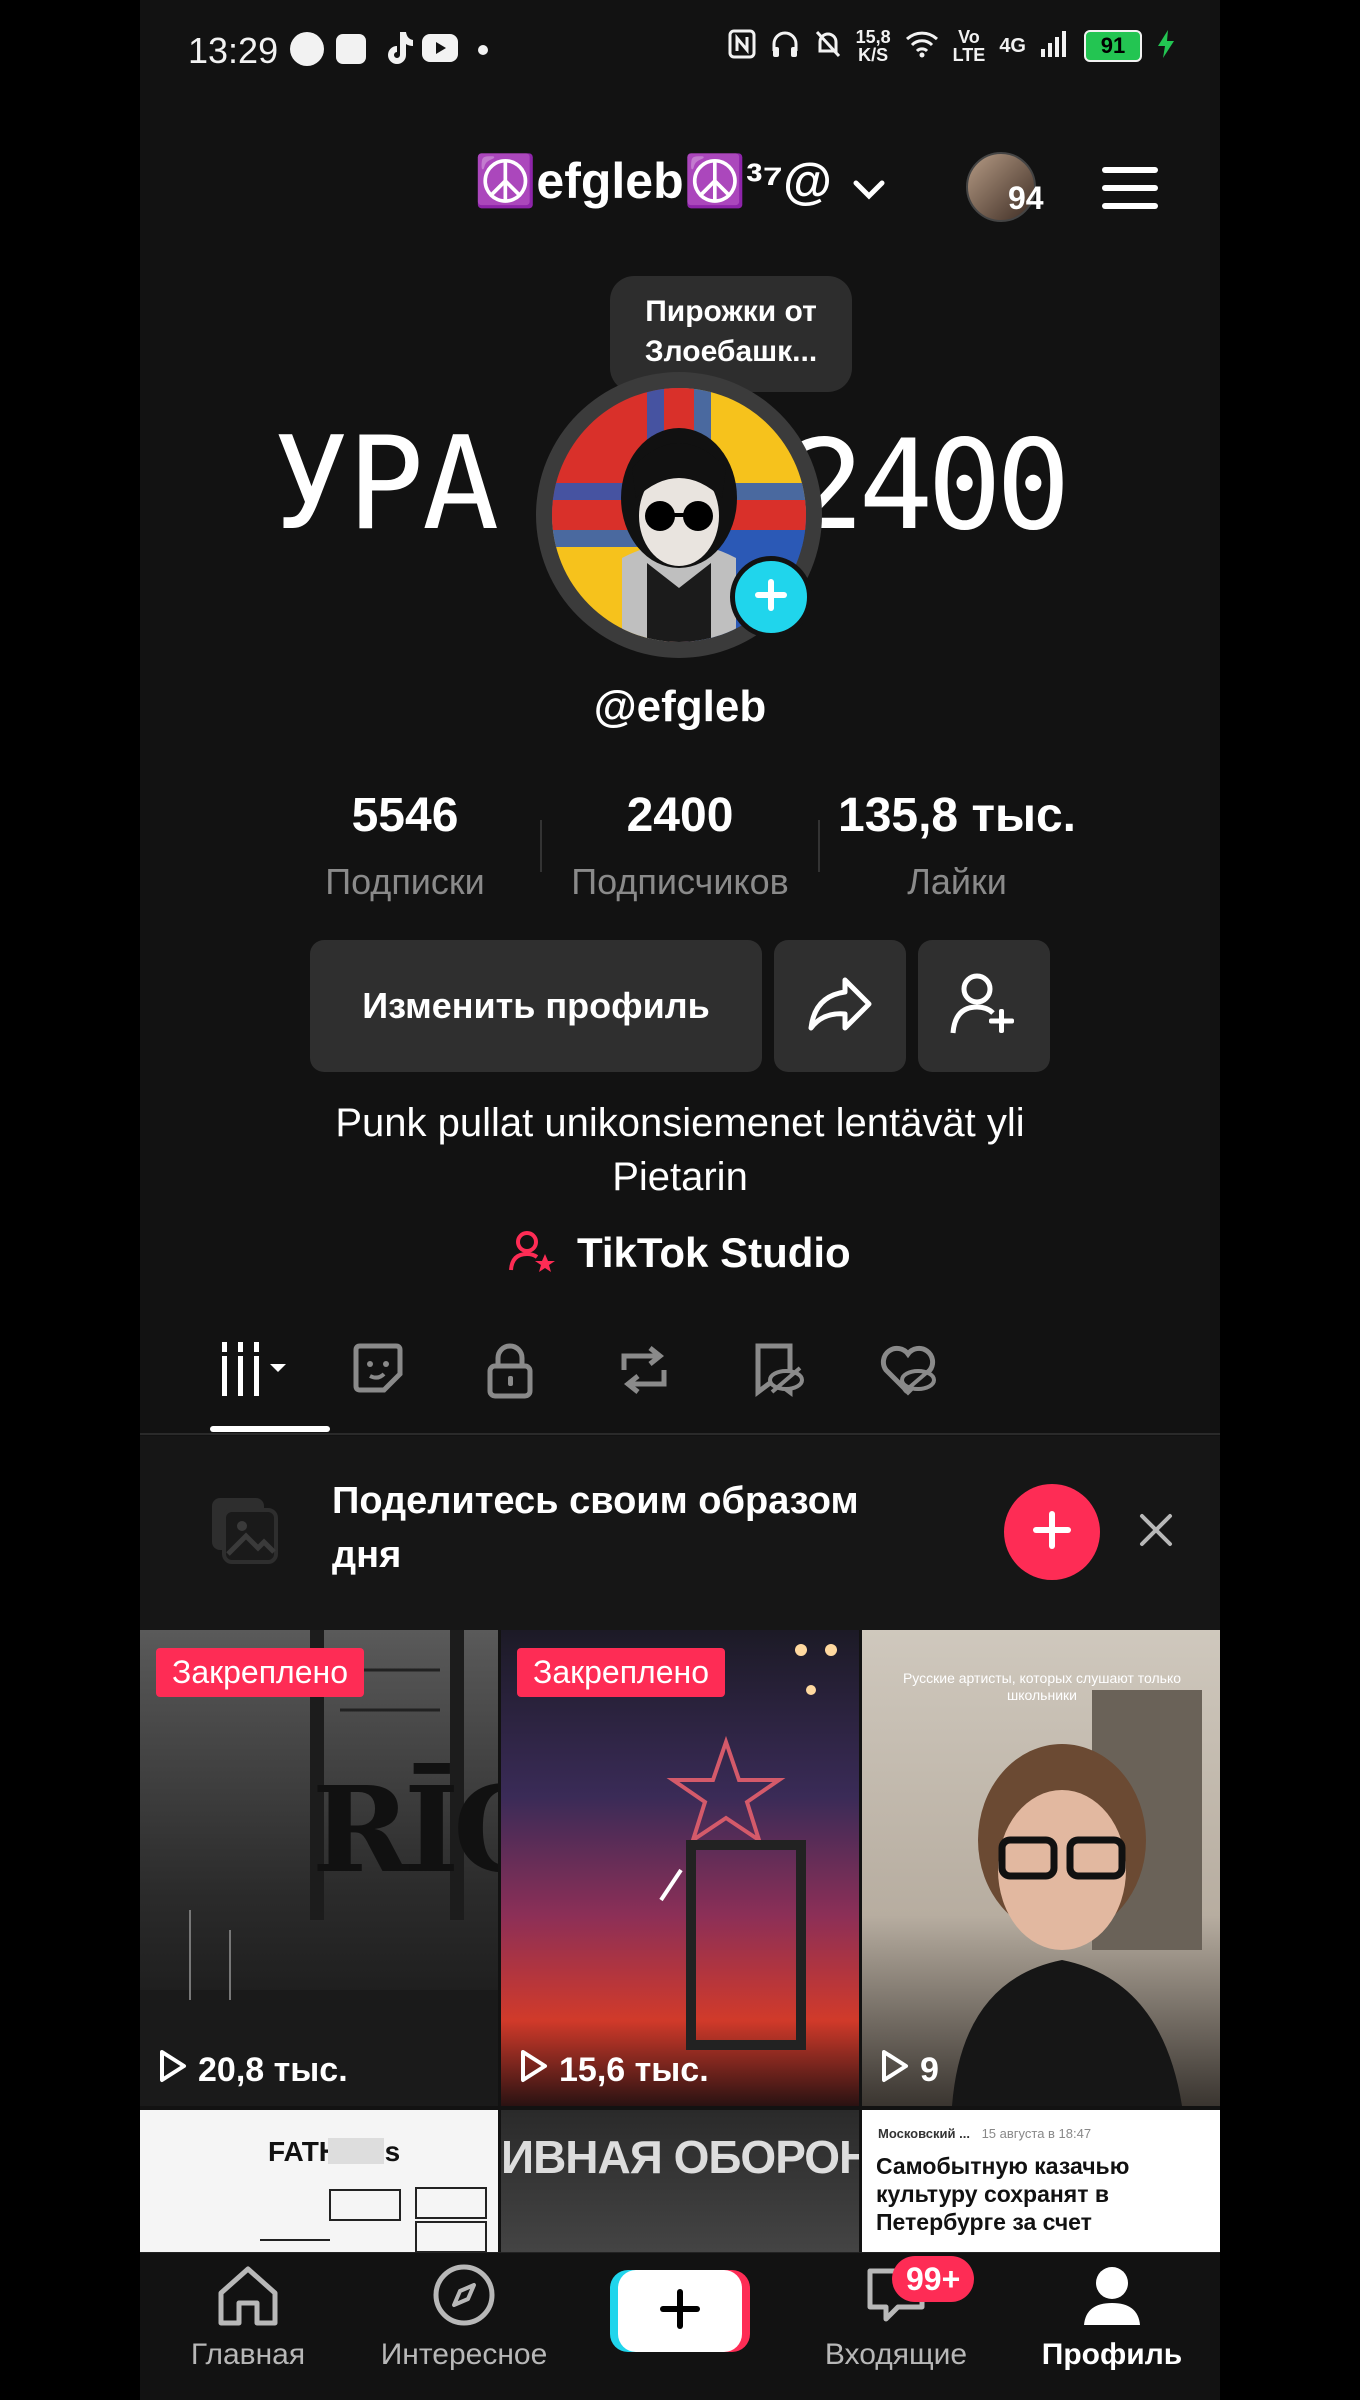 The image size is (1360, 2400). Describe the element at coordinates (873, 37) in the screenshot. I see `net-speed-top: 15,8` at that location.